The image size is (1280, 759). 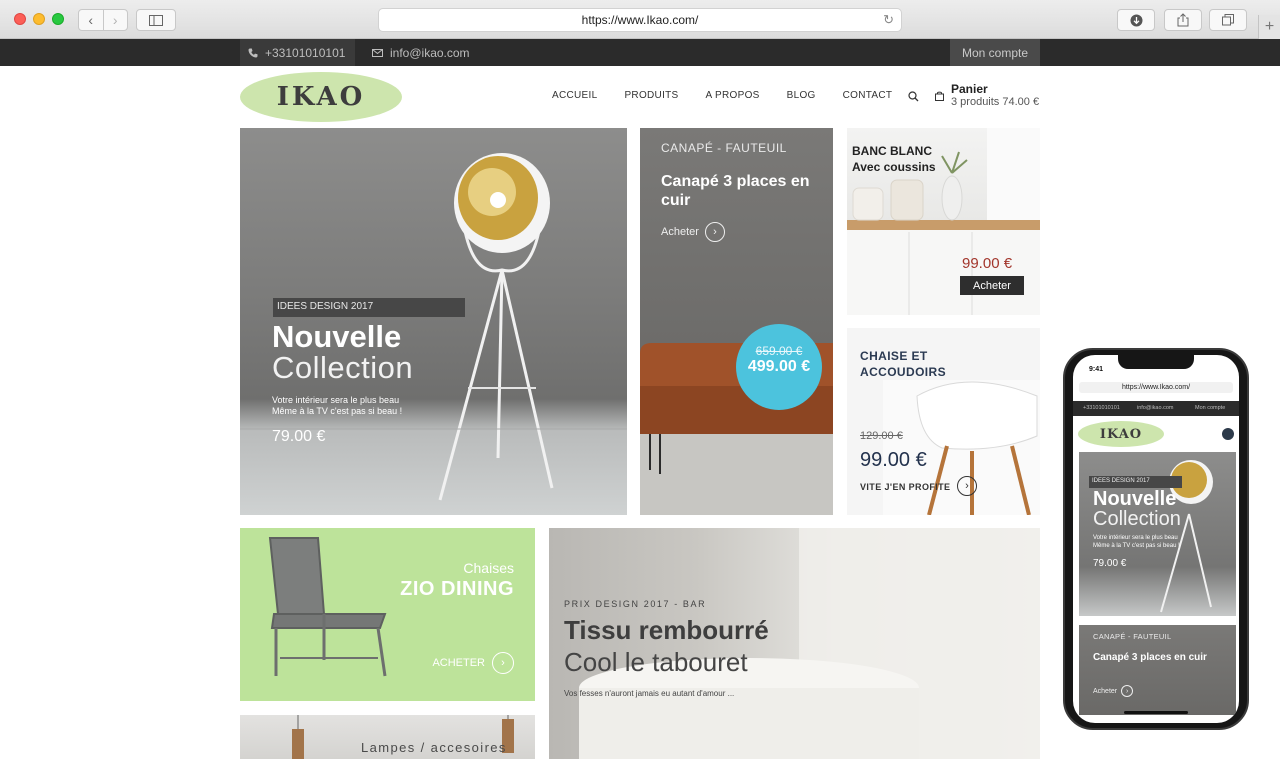 What do you see at coordinates (336, 400) in the screenshot?
I see `hero-desc-line: Votre intérieur sera le plus beau` at bounding box center [336, 400].